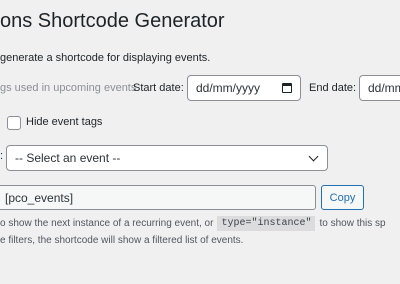 This screenshot has width=400, height=284. I want to click on hide-event-tags-label: Hide event tags, so click(64, 122).